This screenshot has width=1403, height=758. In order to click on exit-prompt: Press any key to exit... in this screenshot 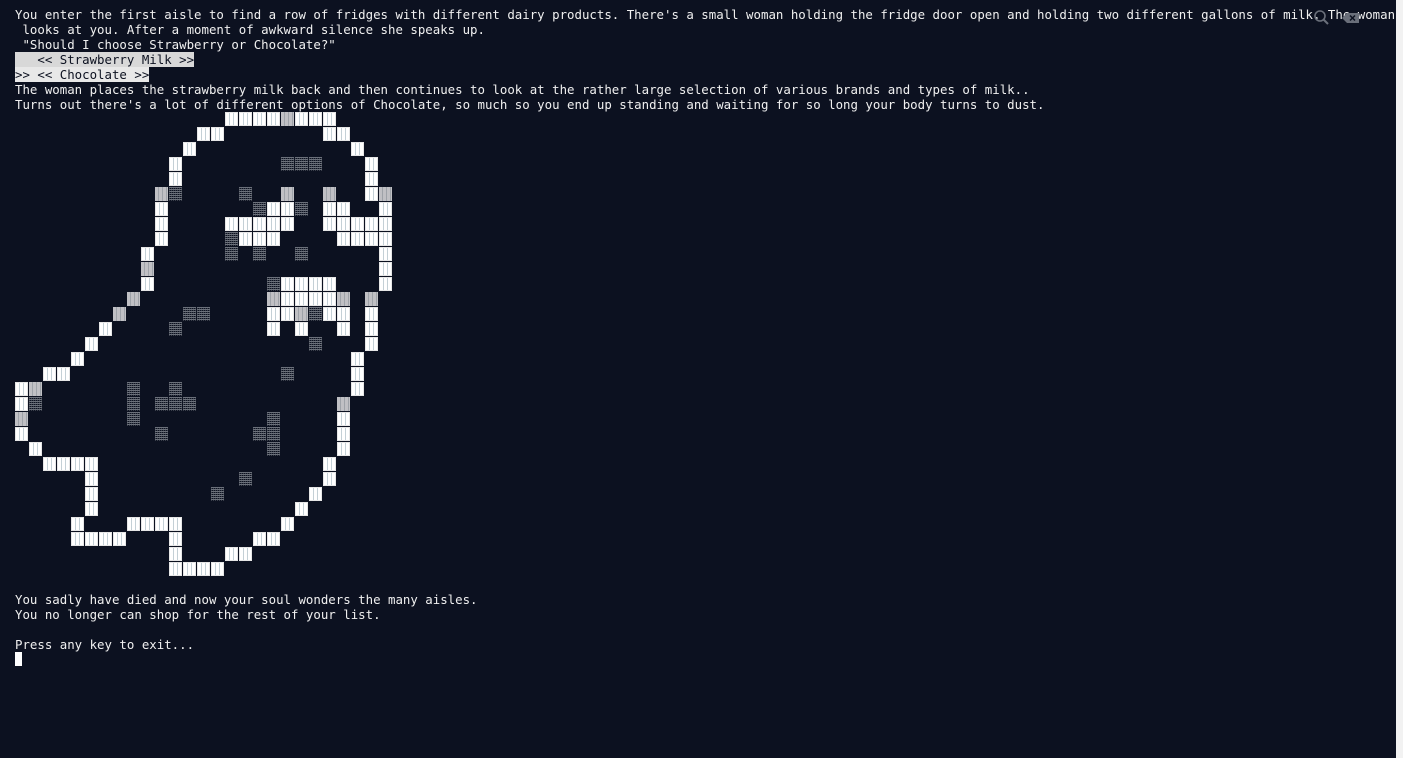, I will do `click(105, 644)`.